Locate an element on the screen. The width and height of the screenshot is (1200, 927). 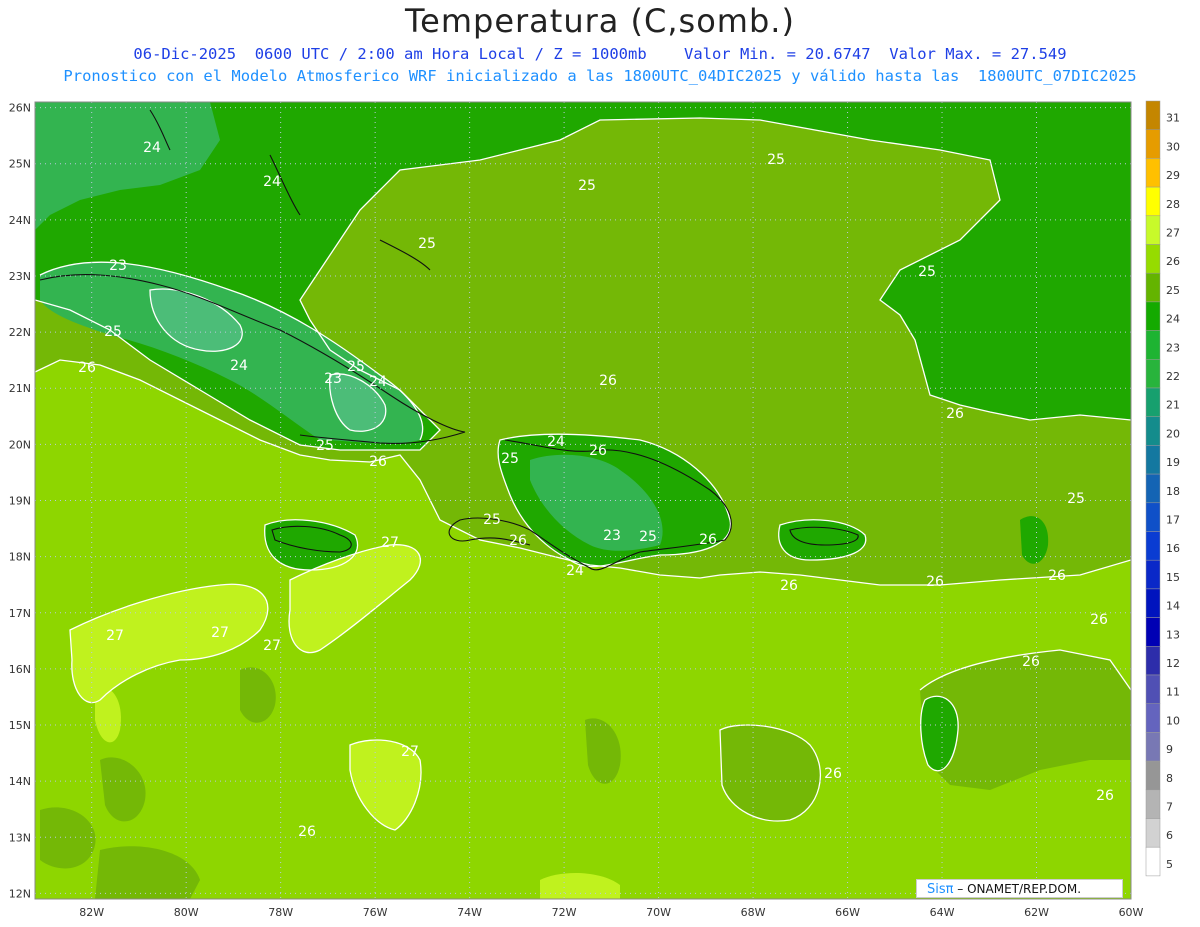
lat-tick-label: 23N is located at coordinates (20, 276).